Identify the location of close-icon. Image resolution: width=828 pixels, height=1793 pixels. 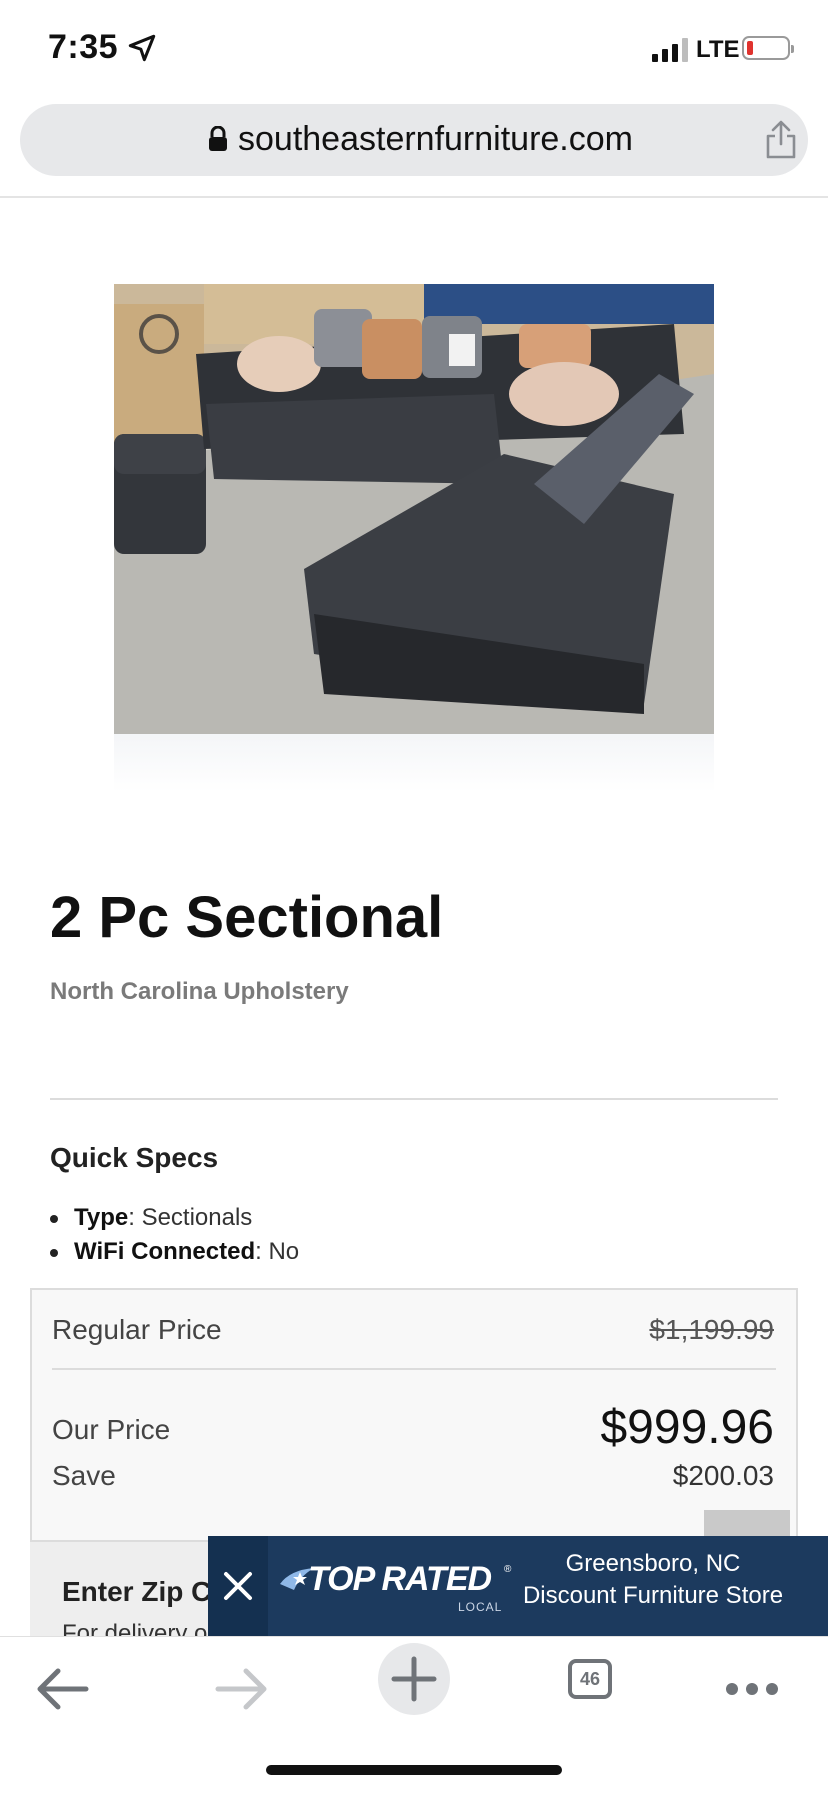
(238, 1586).